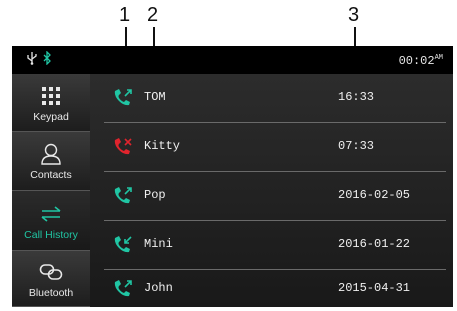 This screenshot has width=457, height=311. What do you see at coordinates (356, 97) in the screenshot?
I see `call-time: 16:33` at bounding box center [356, 97].